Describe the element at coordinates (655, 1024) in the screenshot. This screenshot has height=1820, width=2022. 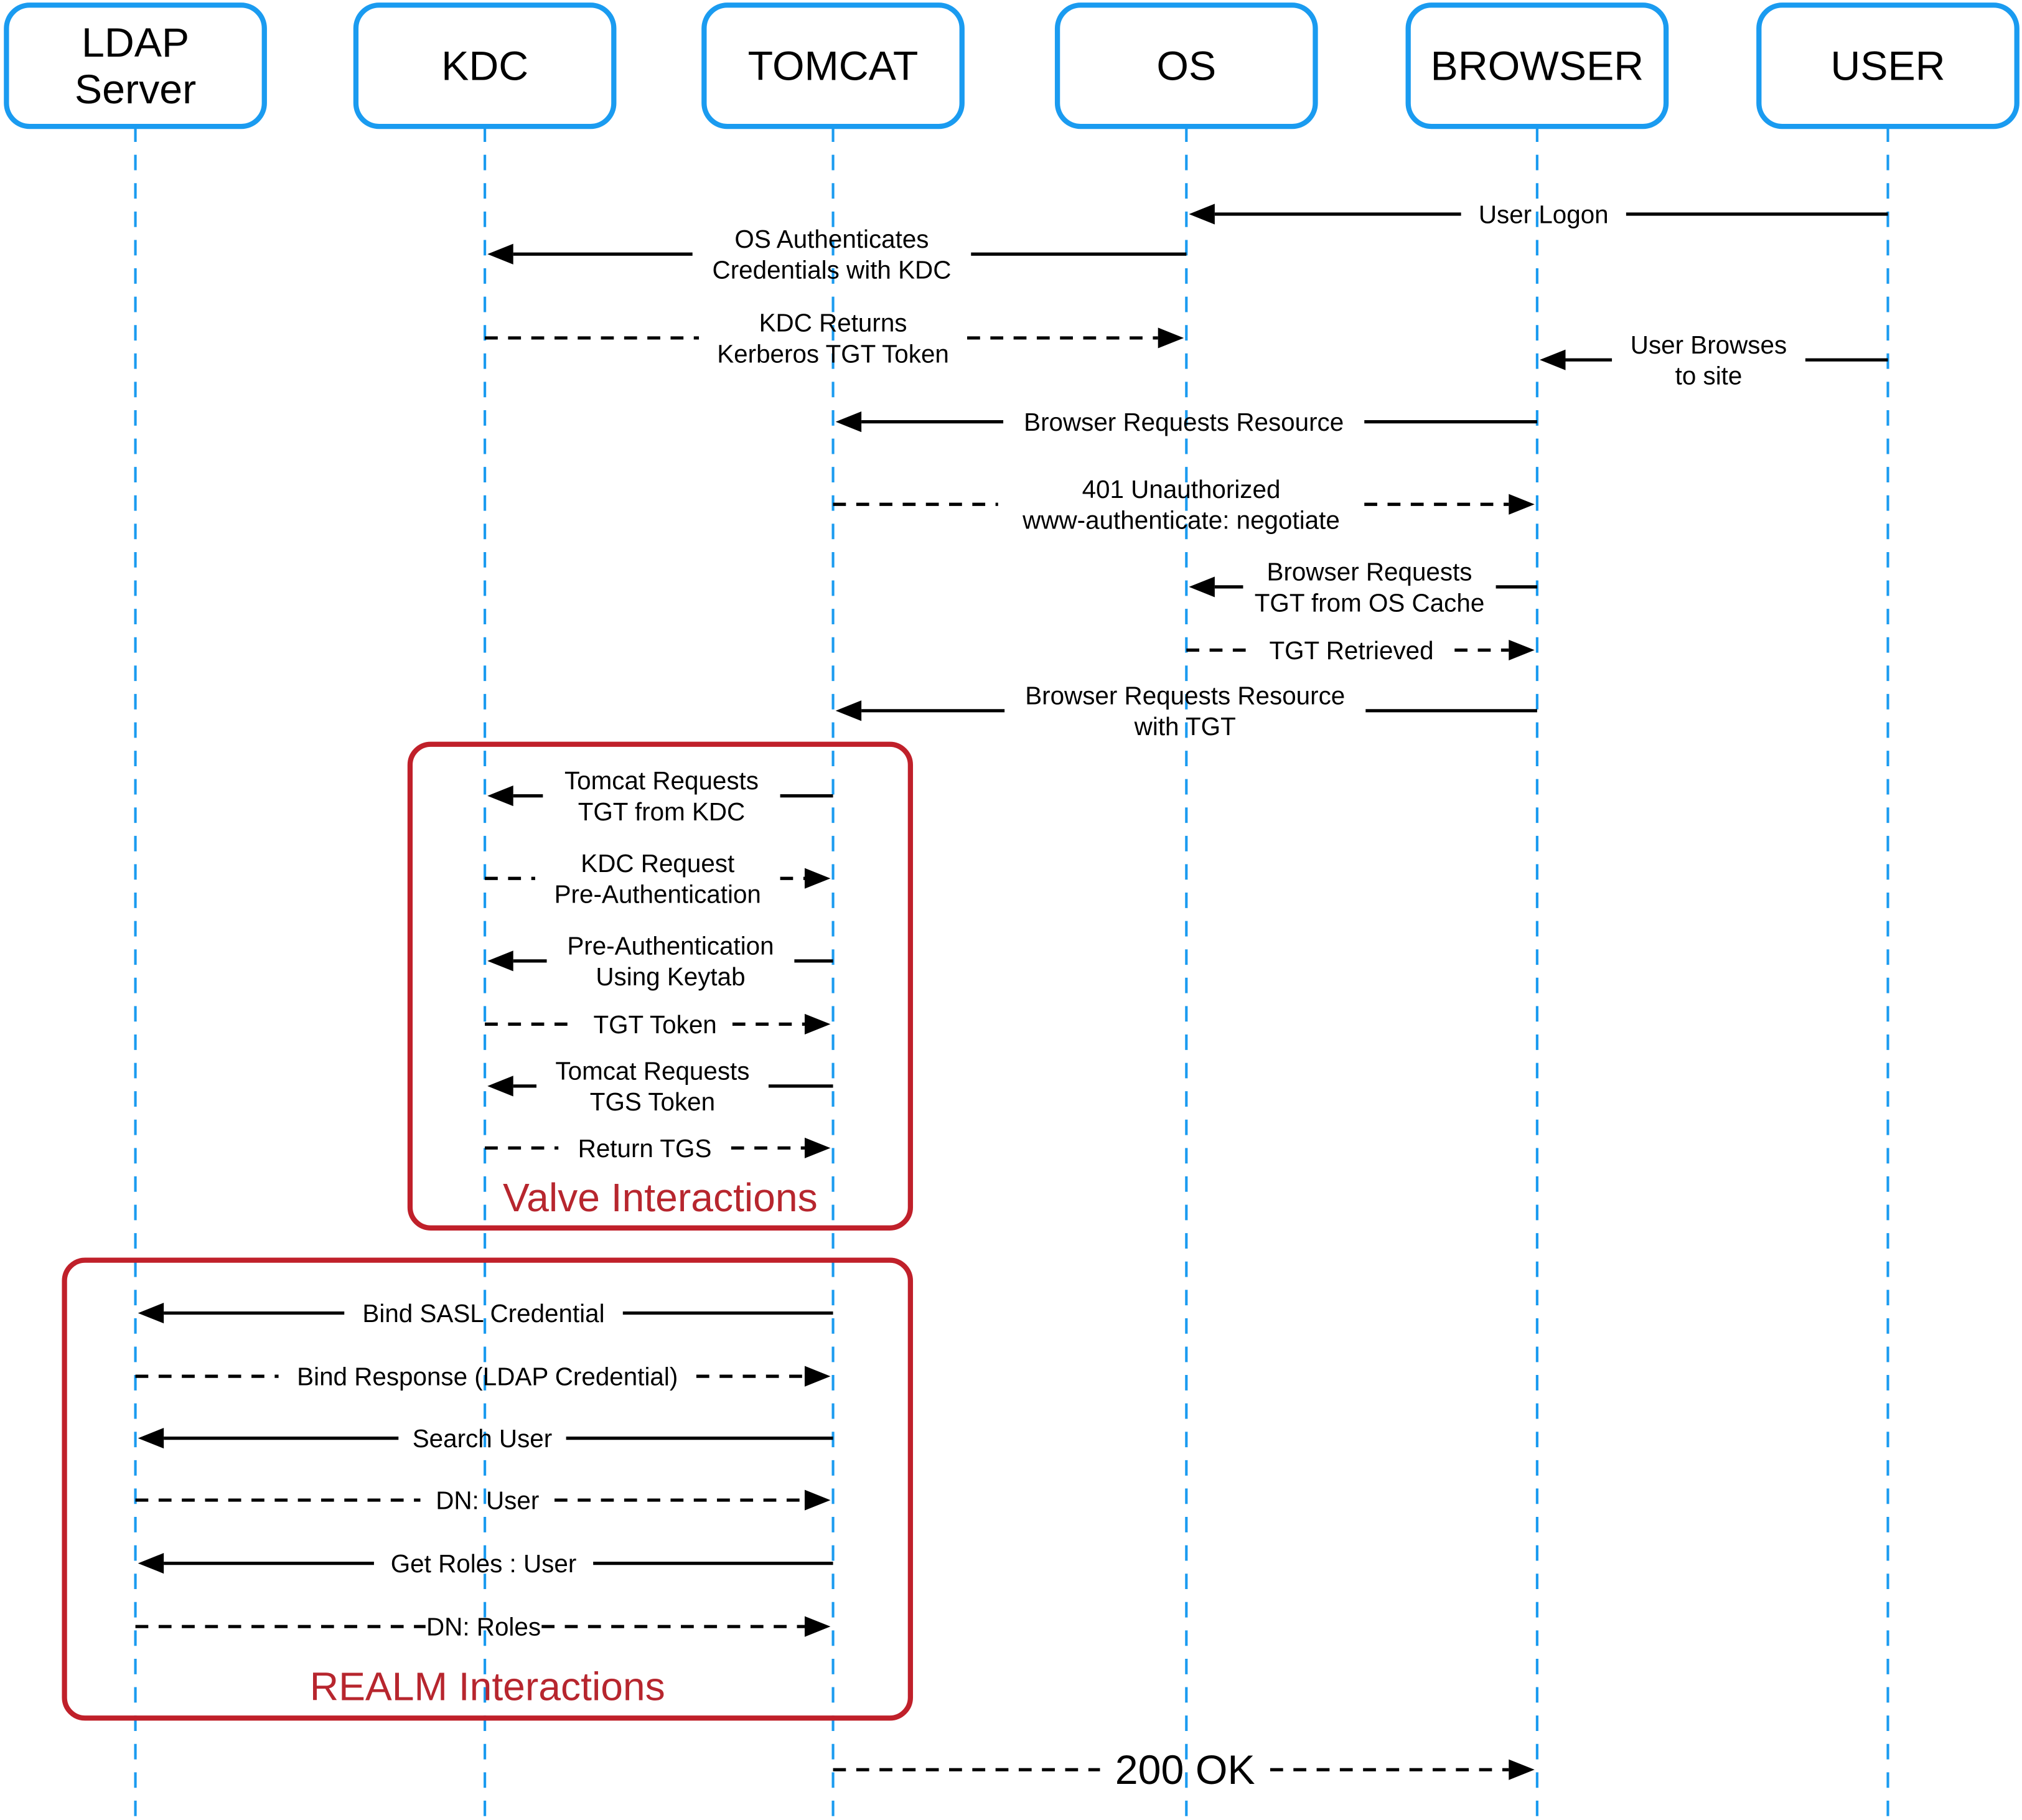
I see `message-label: TGT Token` at that location.